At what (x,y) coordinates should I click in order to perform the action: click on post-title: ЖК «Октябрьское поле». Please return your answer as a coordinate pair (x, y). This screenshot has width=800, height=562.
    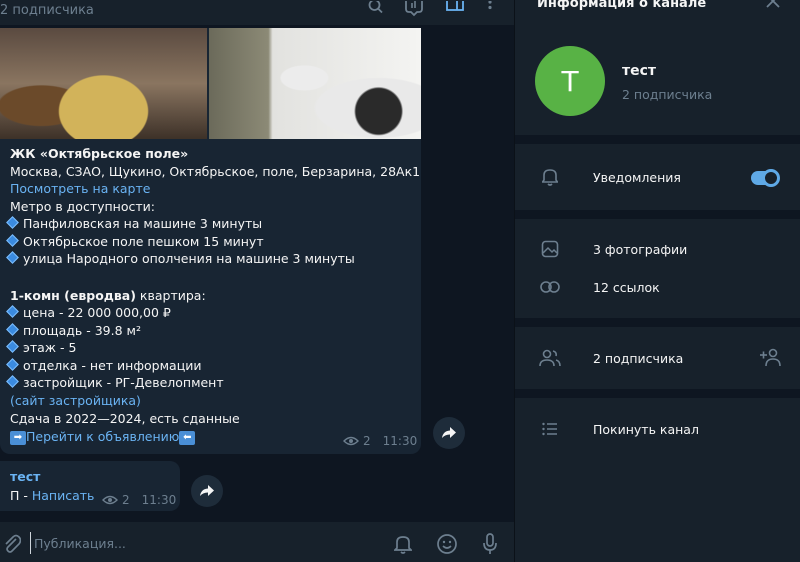
    Looking at the image, I should click on (99, 153).